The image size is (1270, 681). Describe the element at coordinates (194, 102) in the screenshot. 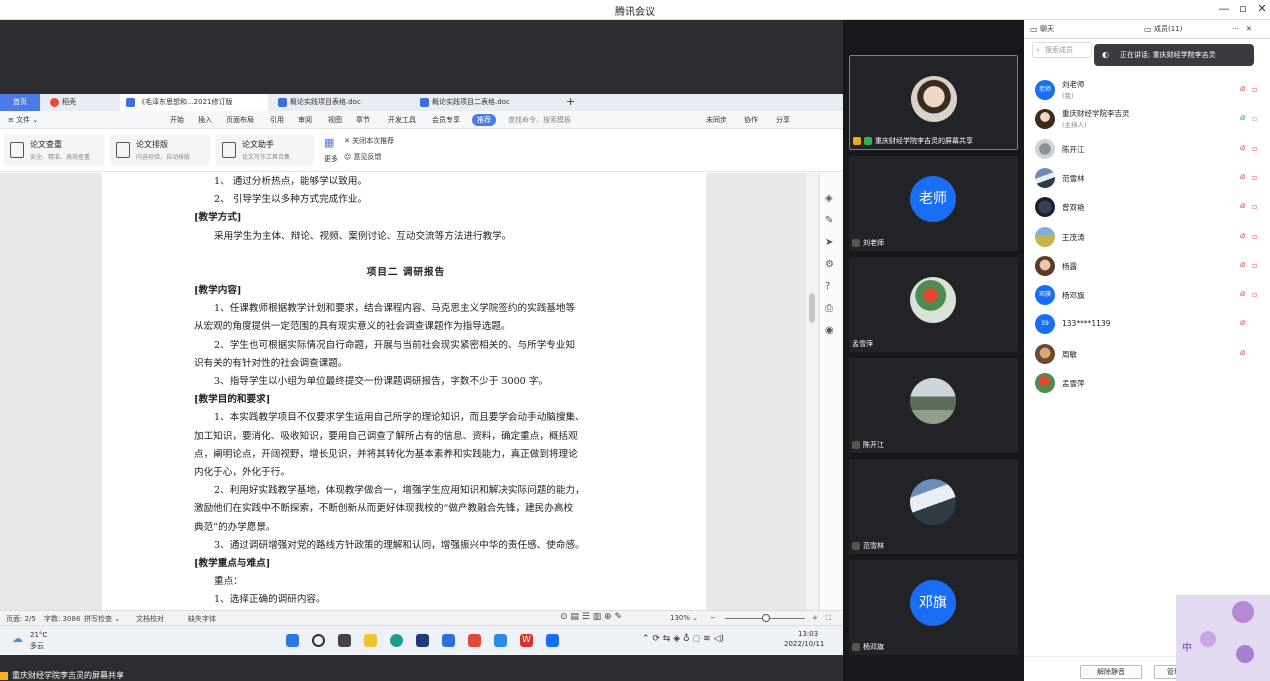

I see `tab-active-doc: 《毛泽东思想和...2021修订版` at that location.